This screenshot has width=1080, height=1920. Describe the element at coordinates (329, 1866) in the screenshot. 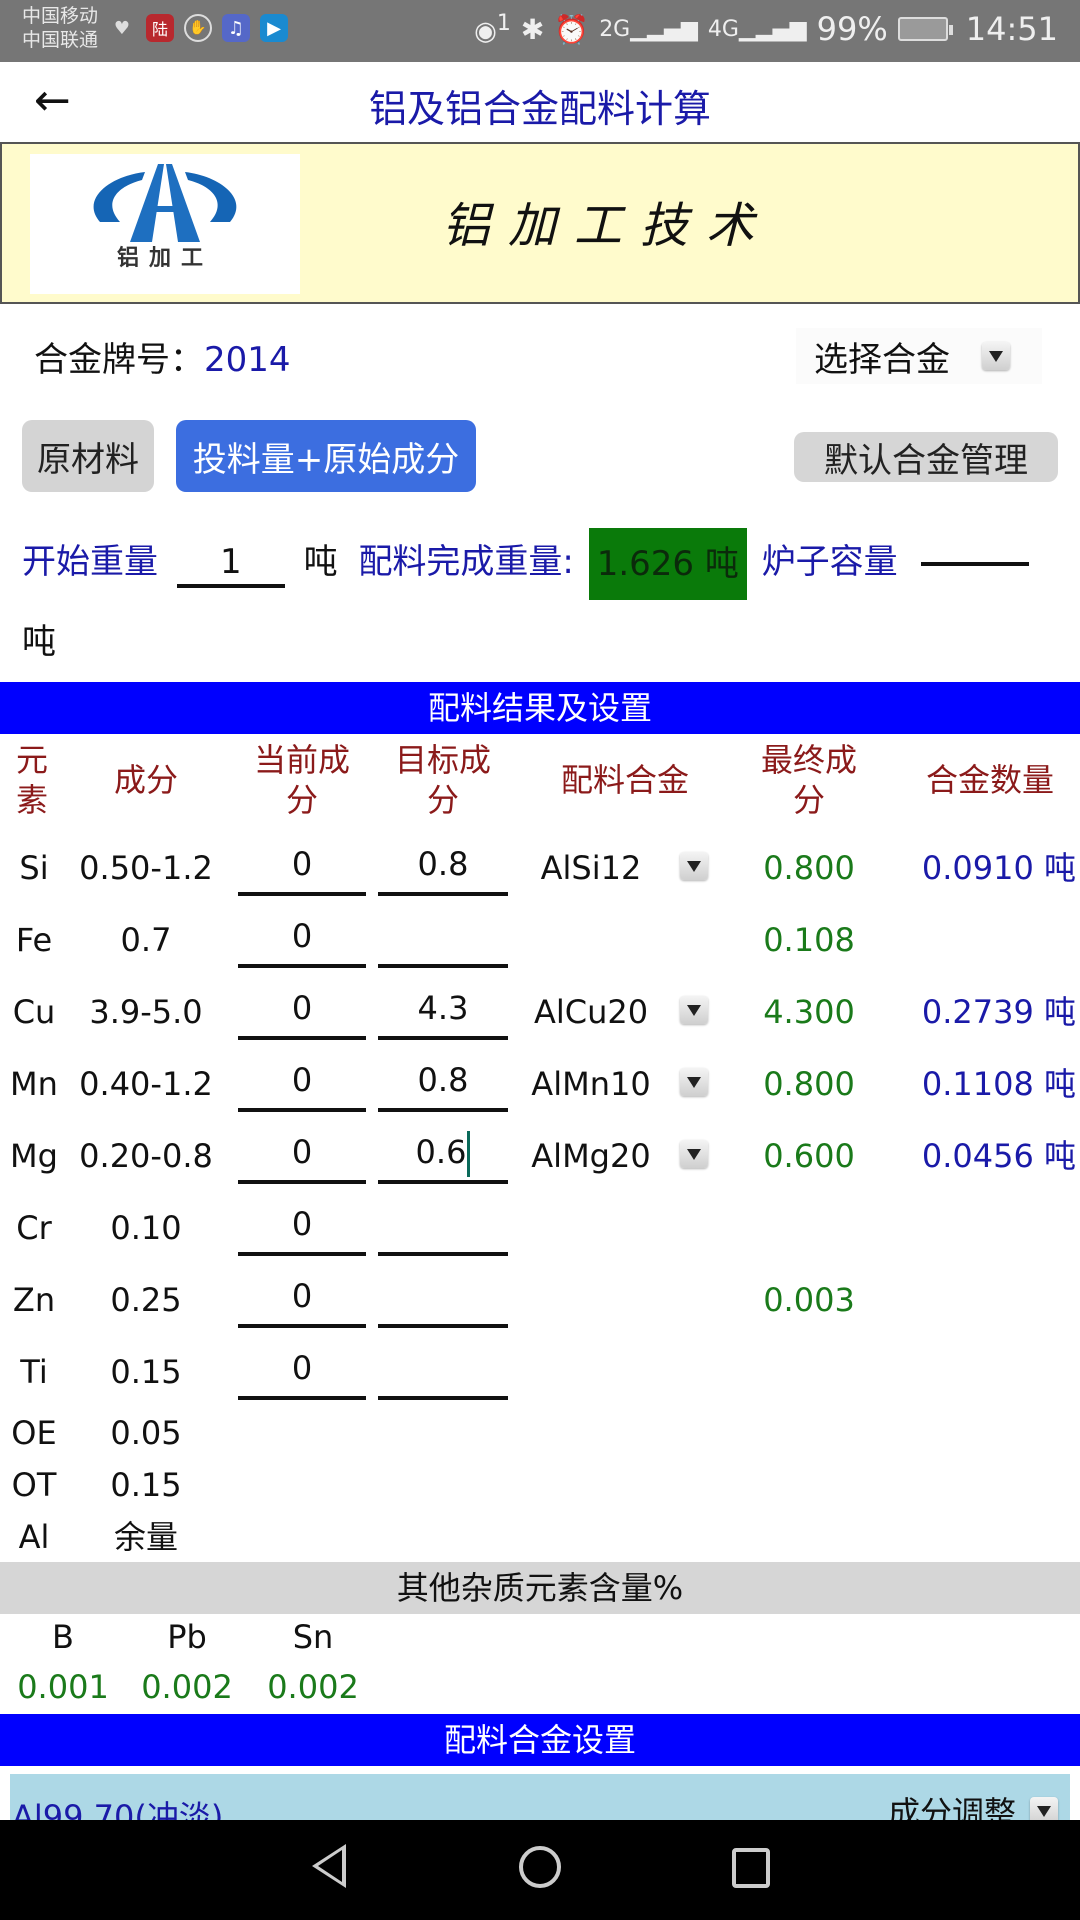

I see `nav-back-icon` at that location.